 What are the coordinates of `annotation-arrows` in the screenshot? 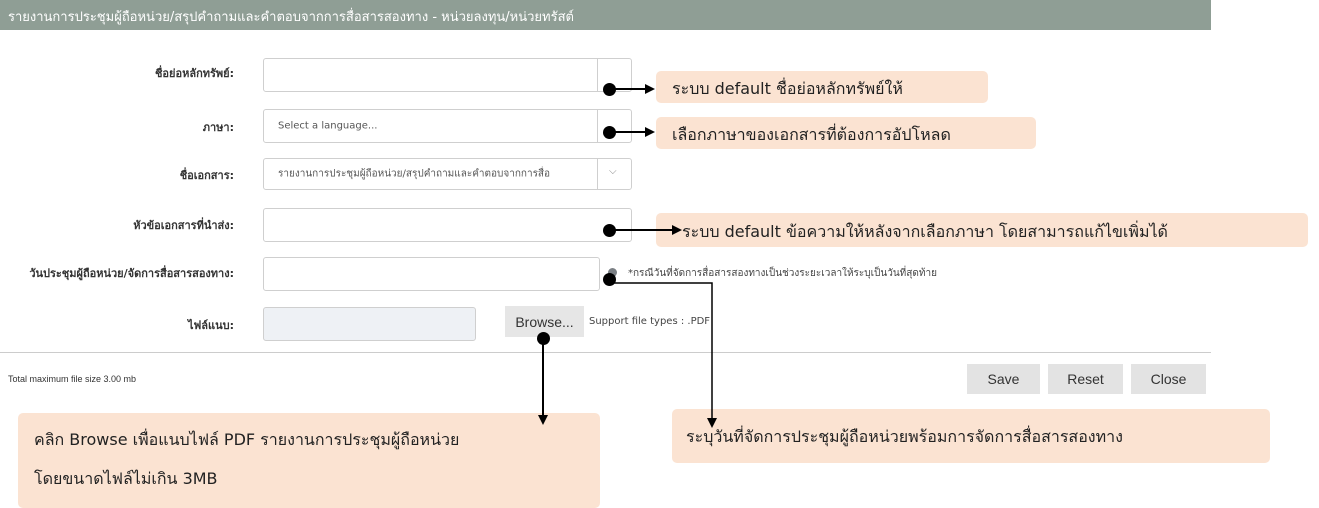 It's located at (627, 256).